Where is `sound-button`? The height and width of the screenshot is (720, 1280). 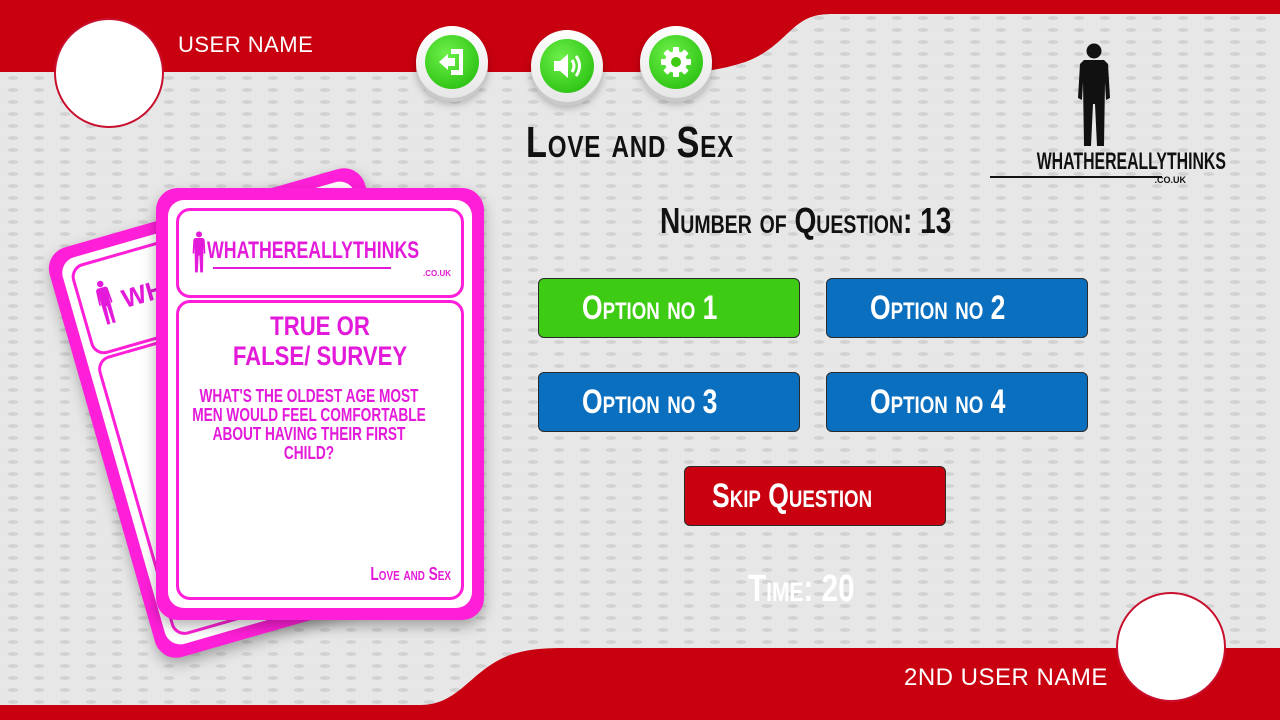 sound-button is located at coordinates (567, 66).